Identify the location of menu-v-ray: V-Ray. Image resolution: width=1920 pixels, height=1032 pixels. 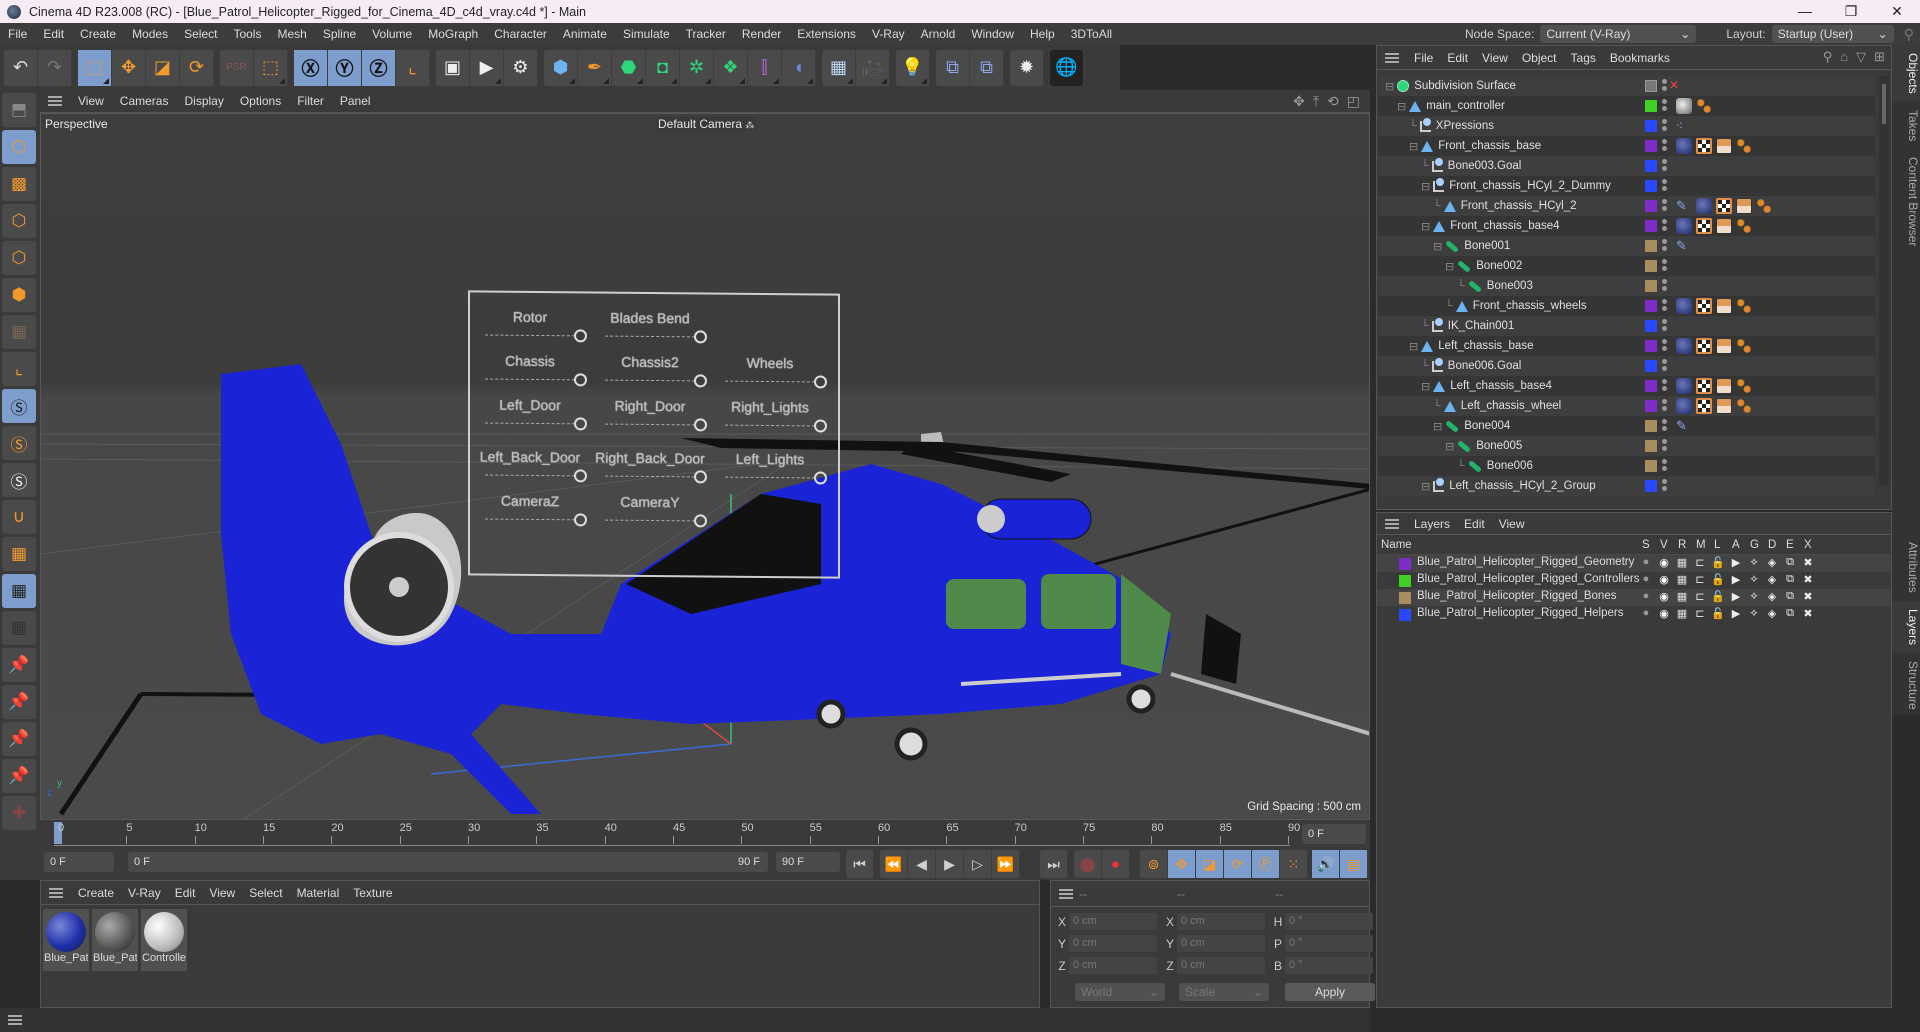
(888, 34).